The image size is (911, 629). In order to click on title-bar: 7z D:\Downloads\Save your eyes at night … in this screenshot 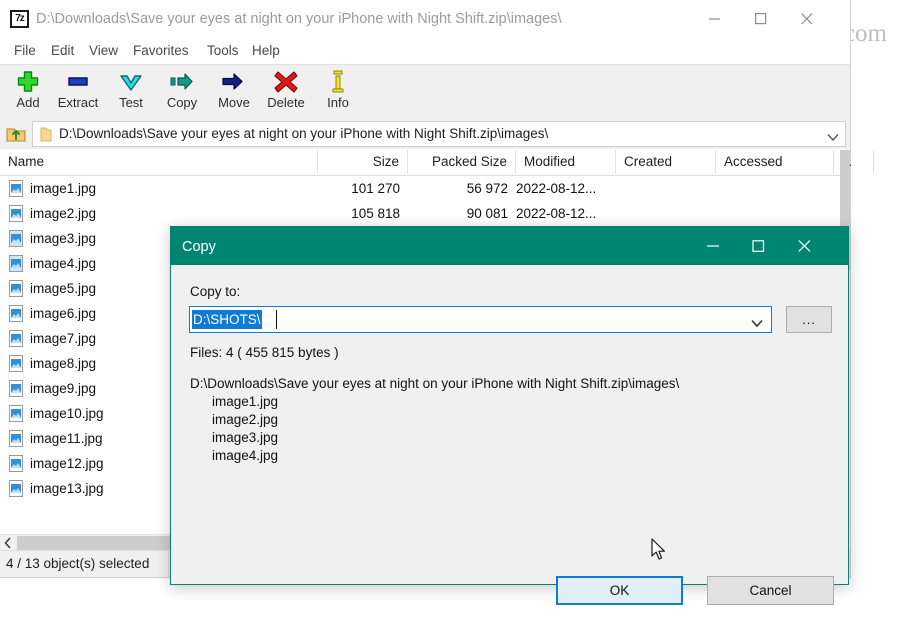, I will do `click(425, 19)`.